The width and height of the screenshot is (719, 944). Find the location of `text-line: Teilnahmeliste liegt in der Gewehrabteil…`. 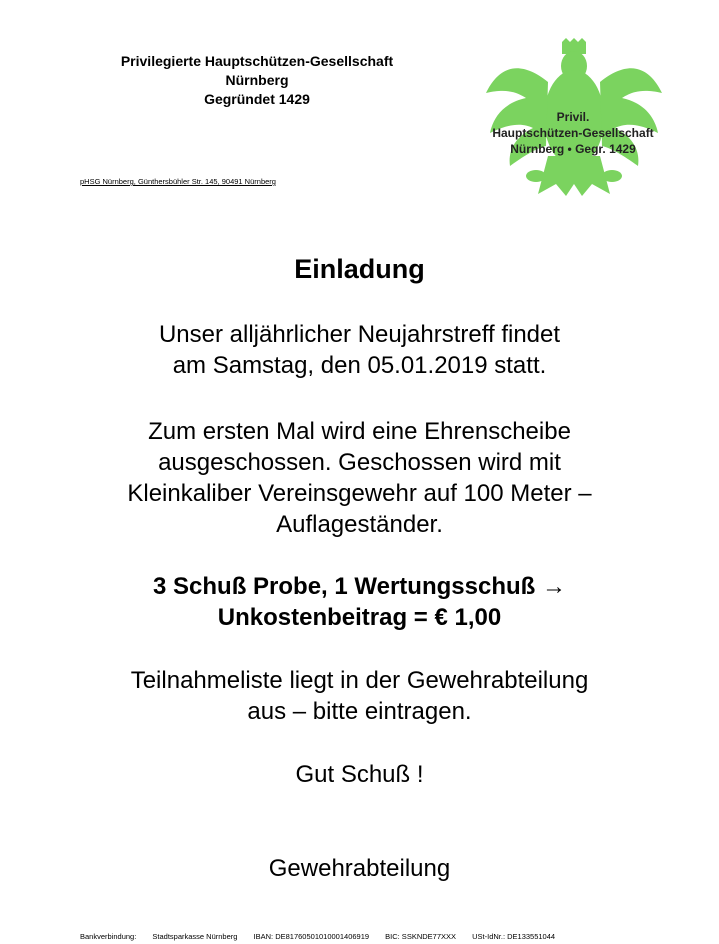

text-line: Teilnahmeliste liegt in der Gewehrabteil… is located at coordinates (359, 680).